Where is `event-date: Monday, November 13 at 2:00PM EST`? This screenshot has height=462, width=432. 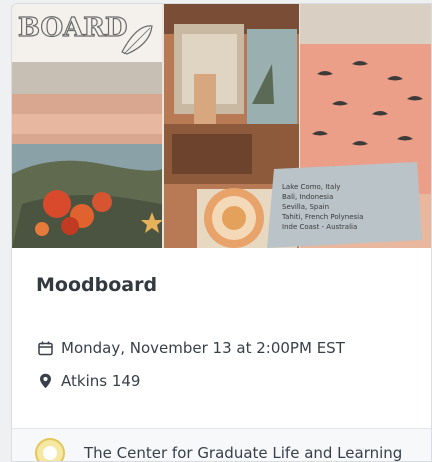
event-date: Monday, November 13 at 2:00PM EST is located at coordinates (203, 348).